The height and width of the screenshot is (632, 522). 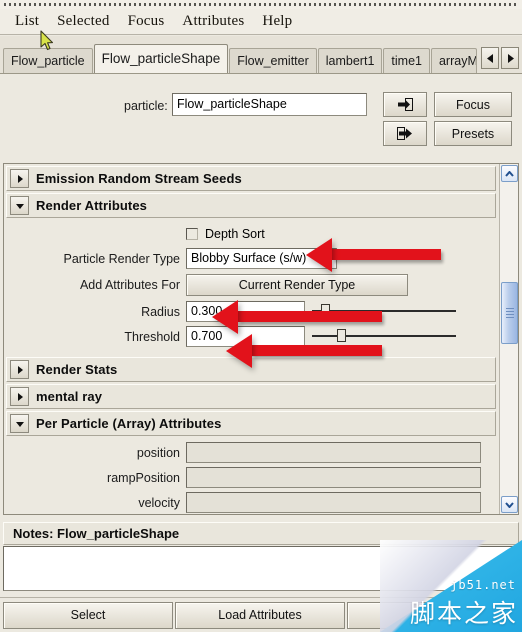 I want to click on arrow-out-of-box-icon-button, so click(x=405, y=133).